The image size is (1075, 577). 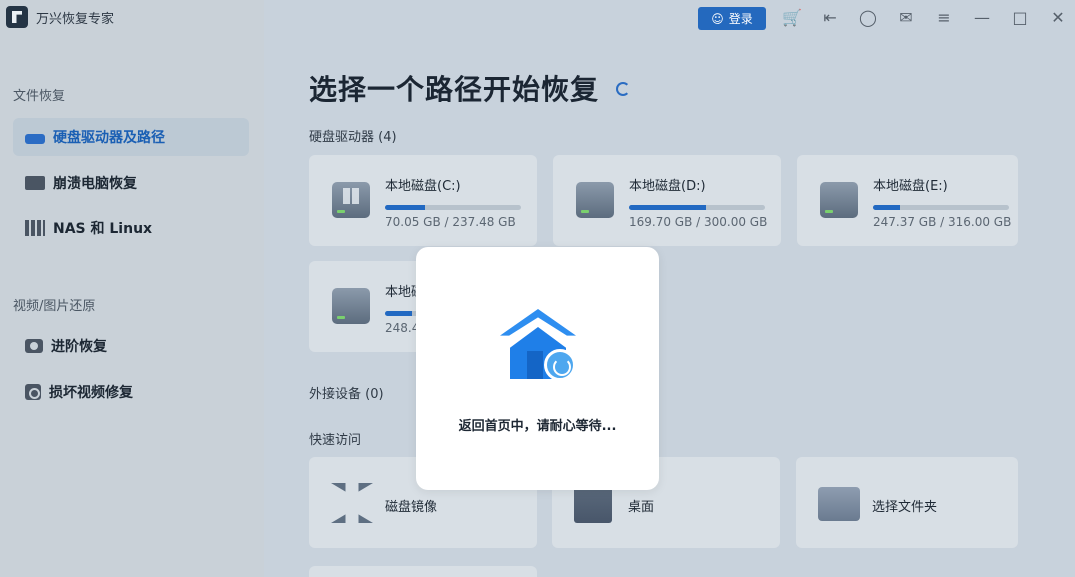 I want to click on disk-image-icon, so click(x=352, y=503).